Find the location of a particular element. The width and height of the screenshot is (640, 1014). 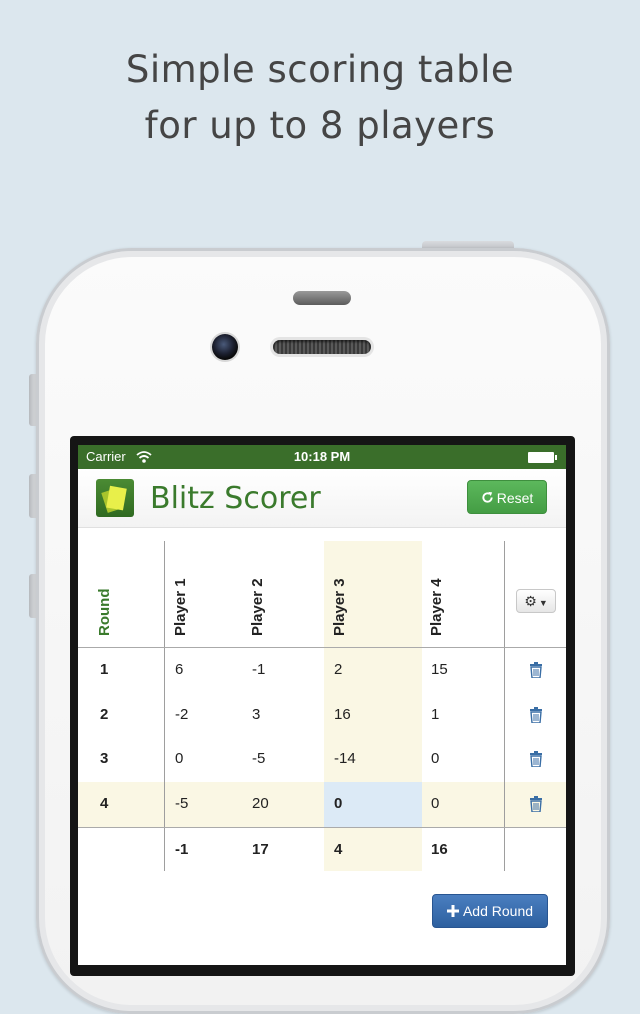

score-cell: 15 is located at coordinates (439, 669).